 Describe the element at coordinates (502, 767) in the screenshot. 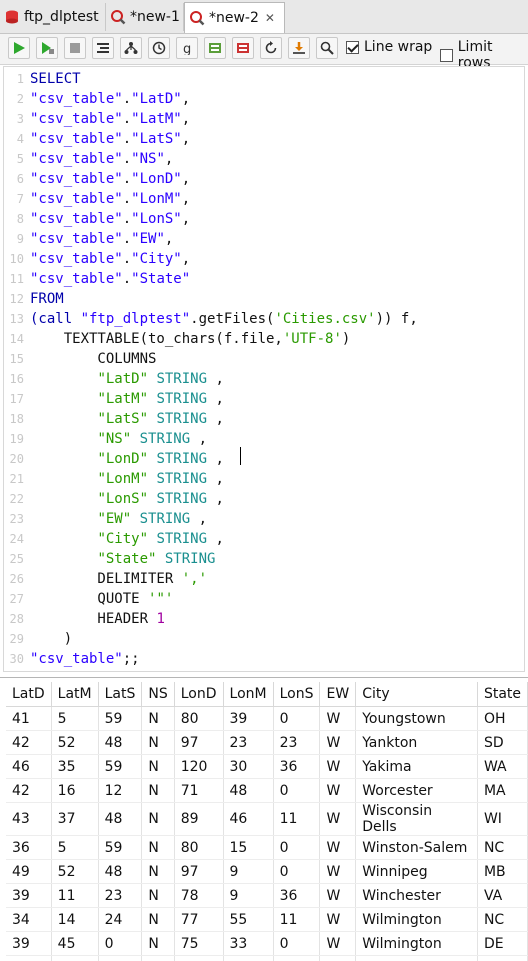

I see `table-cell: WA` at that location.